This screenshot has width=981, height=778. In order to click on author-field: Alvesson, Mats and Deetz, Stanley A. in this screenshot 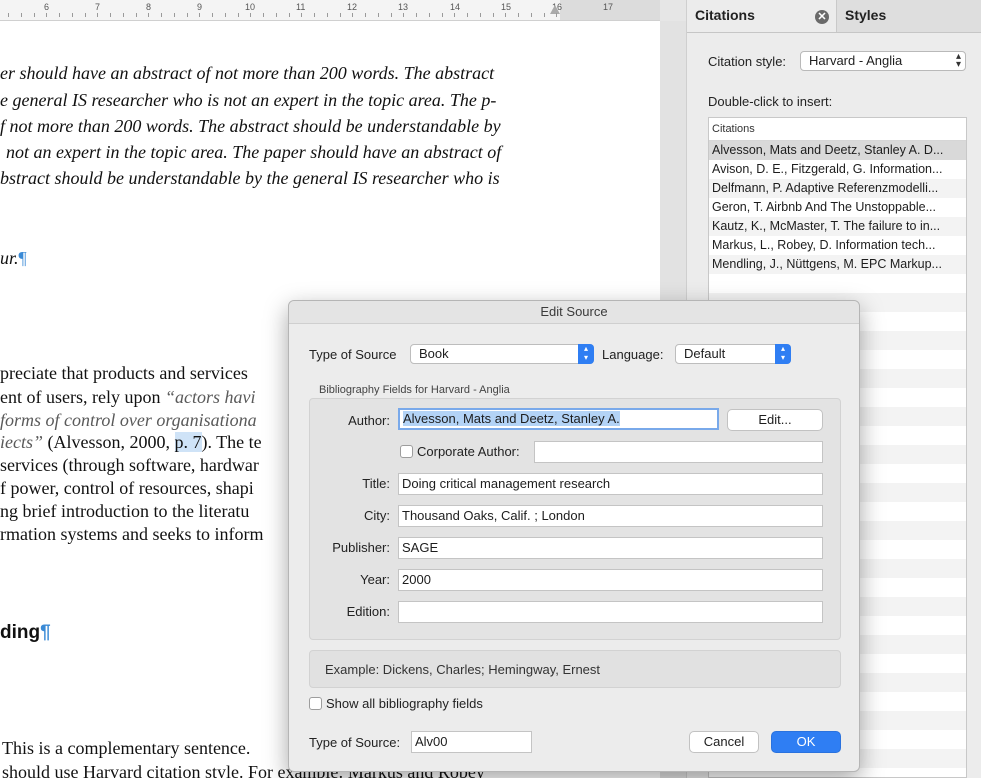, I will do `click(558, 419)`.